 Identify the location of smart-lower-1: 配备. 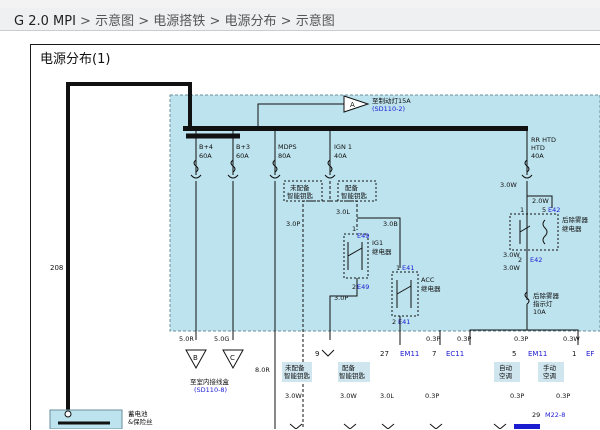
(349, 367).